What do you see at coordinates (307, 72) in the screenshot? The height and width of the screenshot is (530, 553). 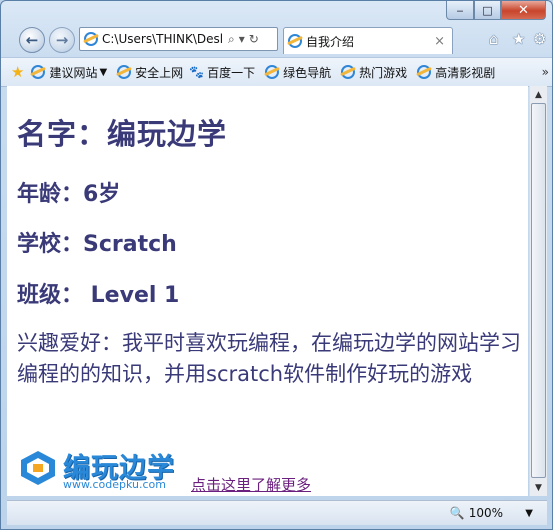 I see `fav-item-label: 绿色导航` at bounding box center [307, 72].